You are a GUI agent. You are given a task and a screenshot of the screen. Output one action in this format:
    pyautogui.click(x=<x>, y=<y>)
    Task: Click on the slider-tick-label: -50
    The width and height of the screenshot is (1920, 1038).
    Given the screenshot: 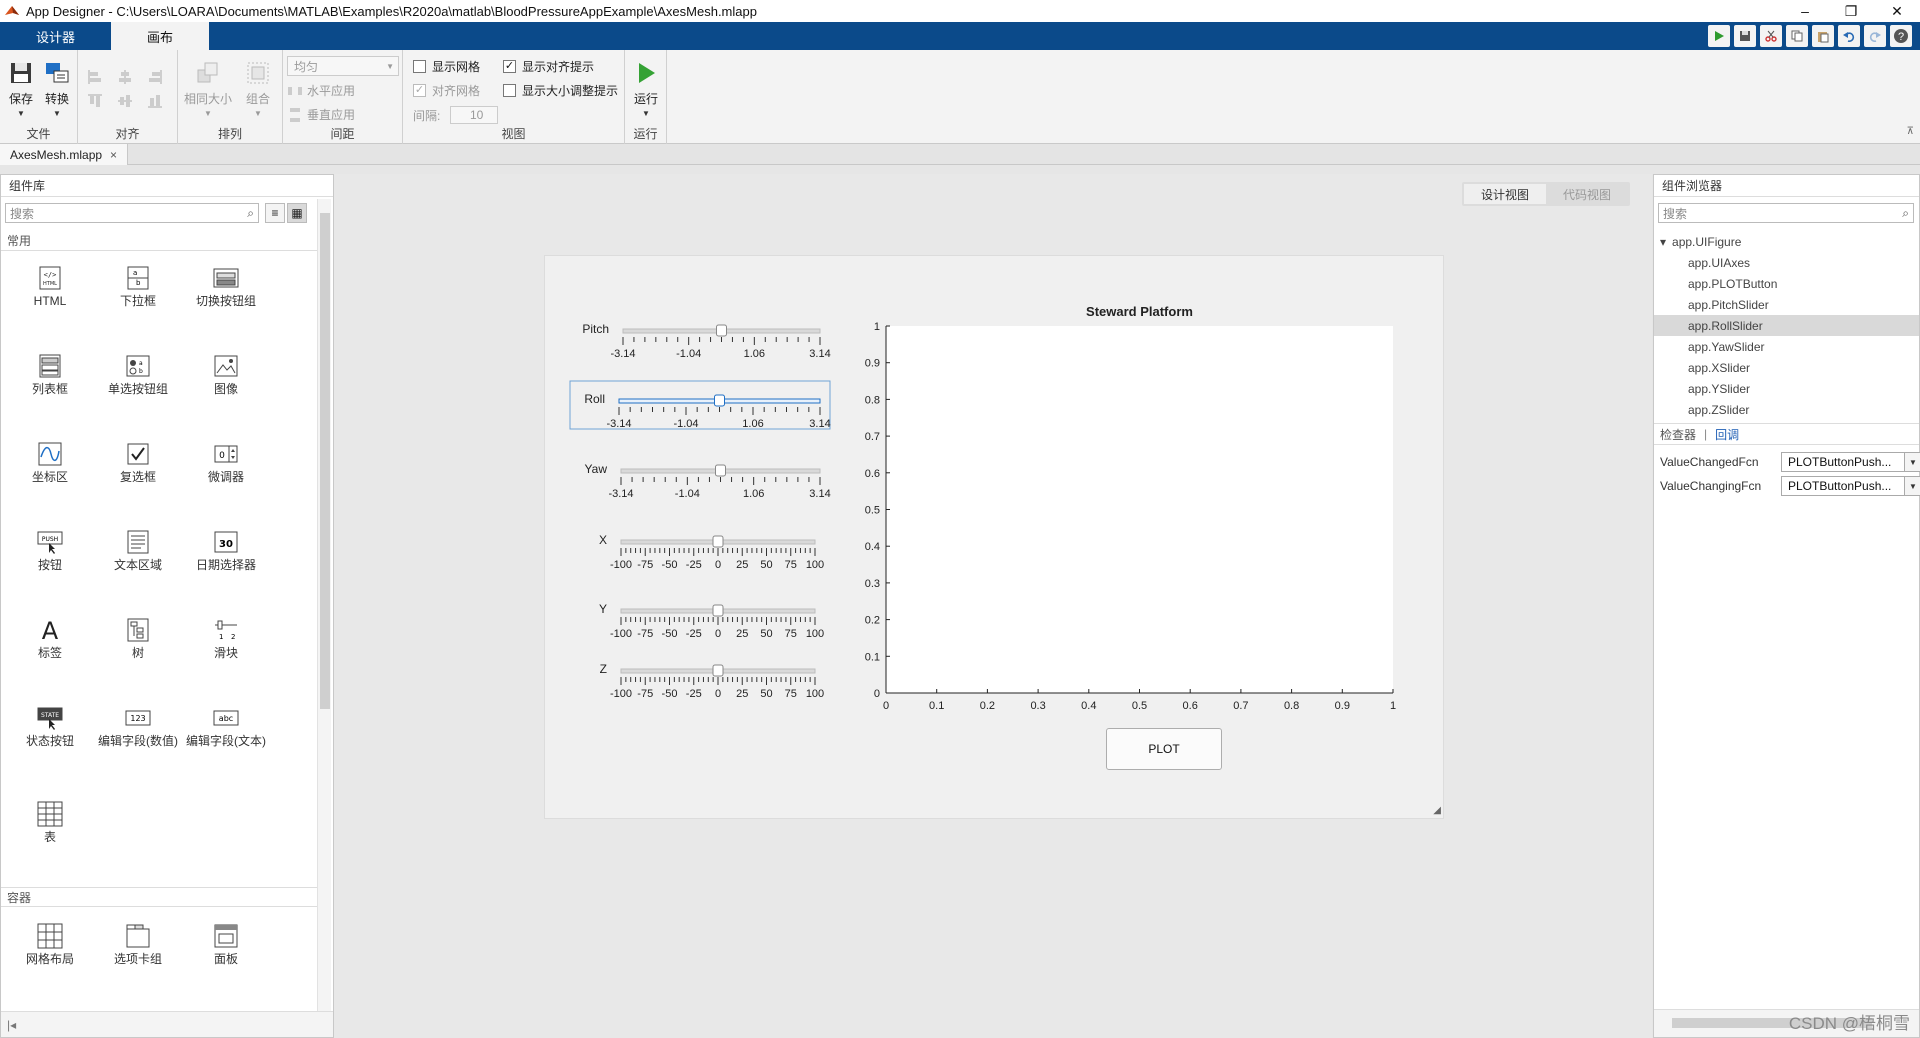 What is the action you would take?
    pyautogui.click(x=670, y=694)
    